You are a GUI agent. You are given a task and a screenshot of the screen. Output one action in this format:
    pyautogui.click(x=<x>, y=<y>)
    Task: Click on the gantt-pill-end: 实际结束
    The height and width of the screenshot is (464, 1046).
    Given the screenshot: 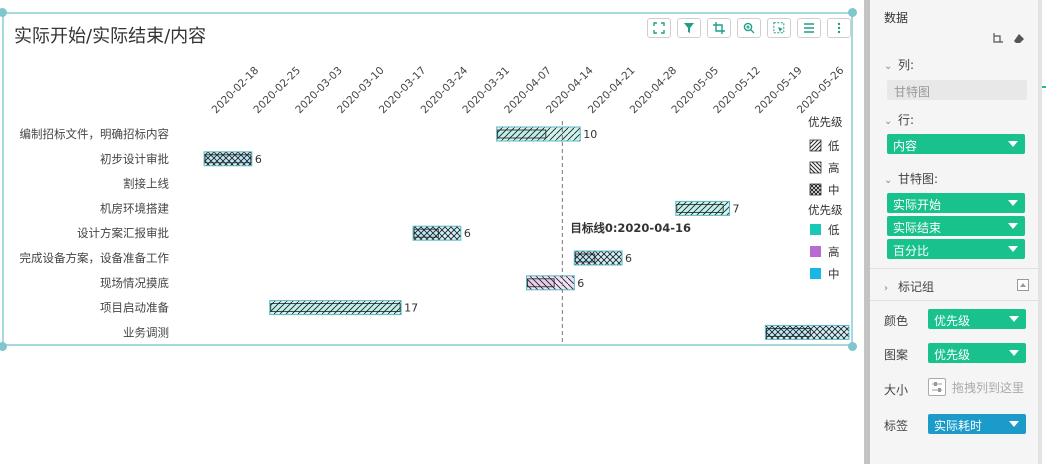 What is the action you would take?
    pyautogui.click(x=956, y=226)
    